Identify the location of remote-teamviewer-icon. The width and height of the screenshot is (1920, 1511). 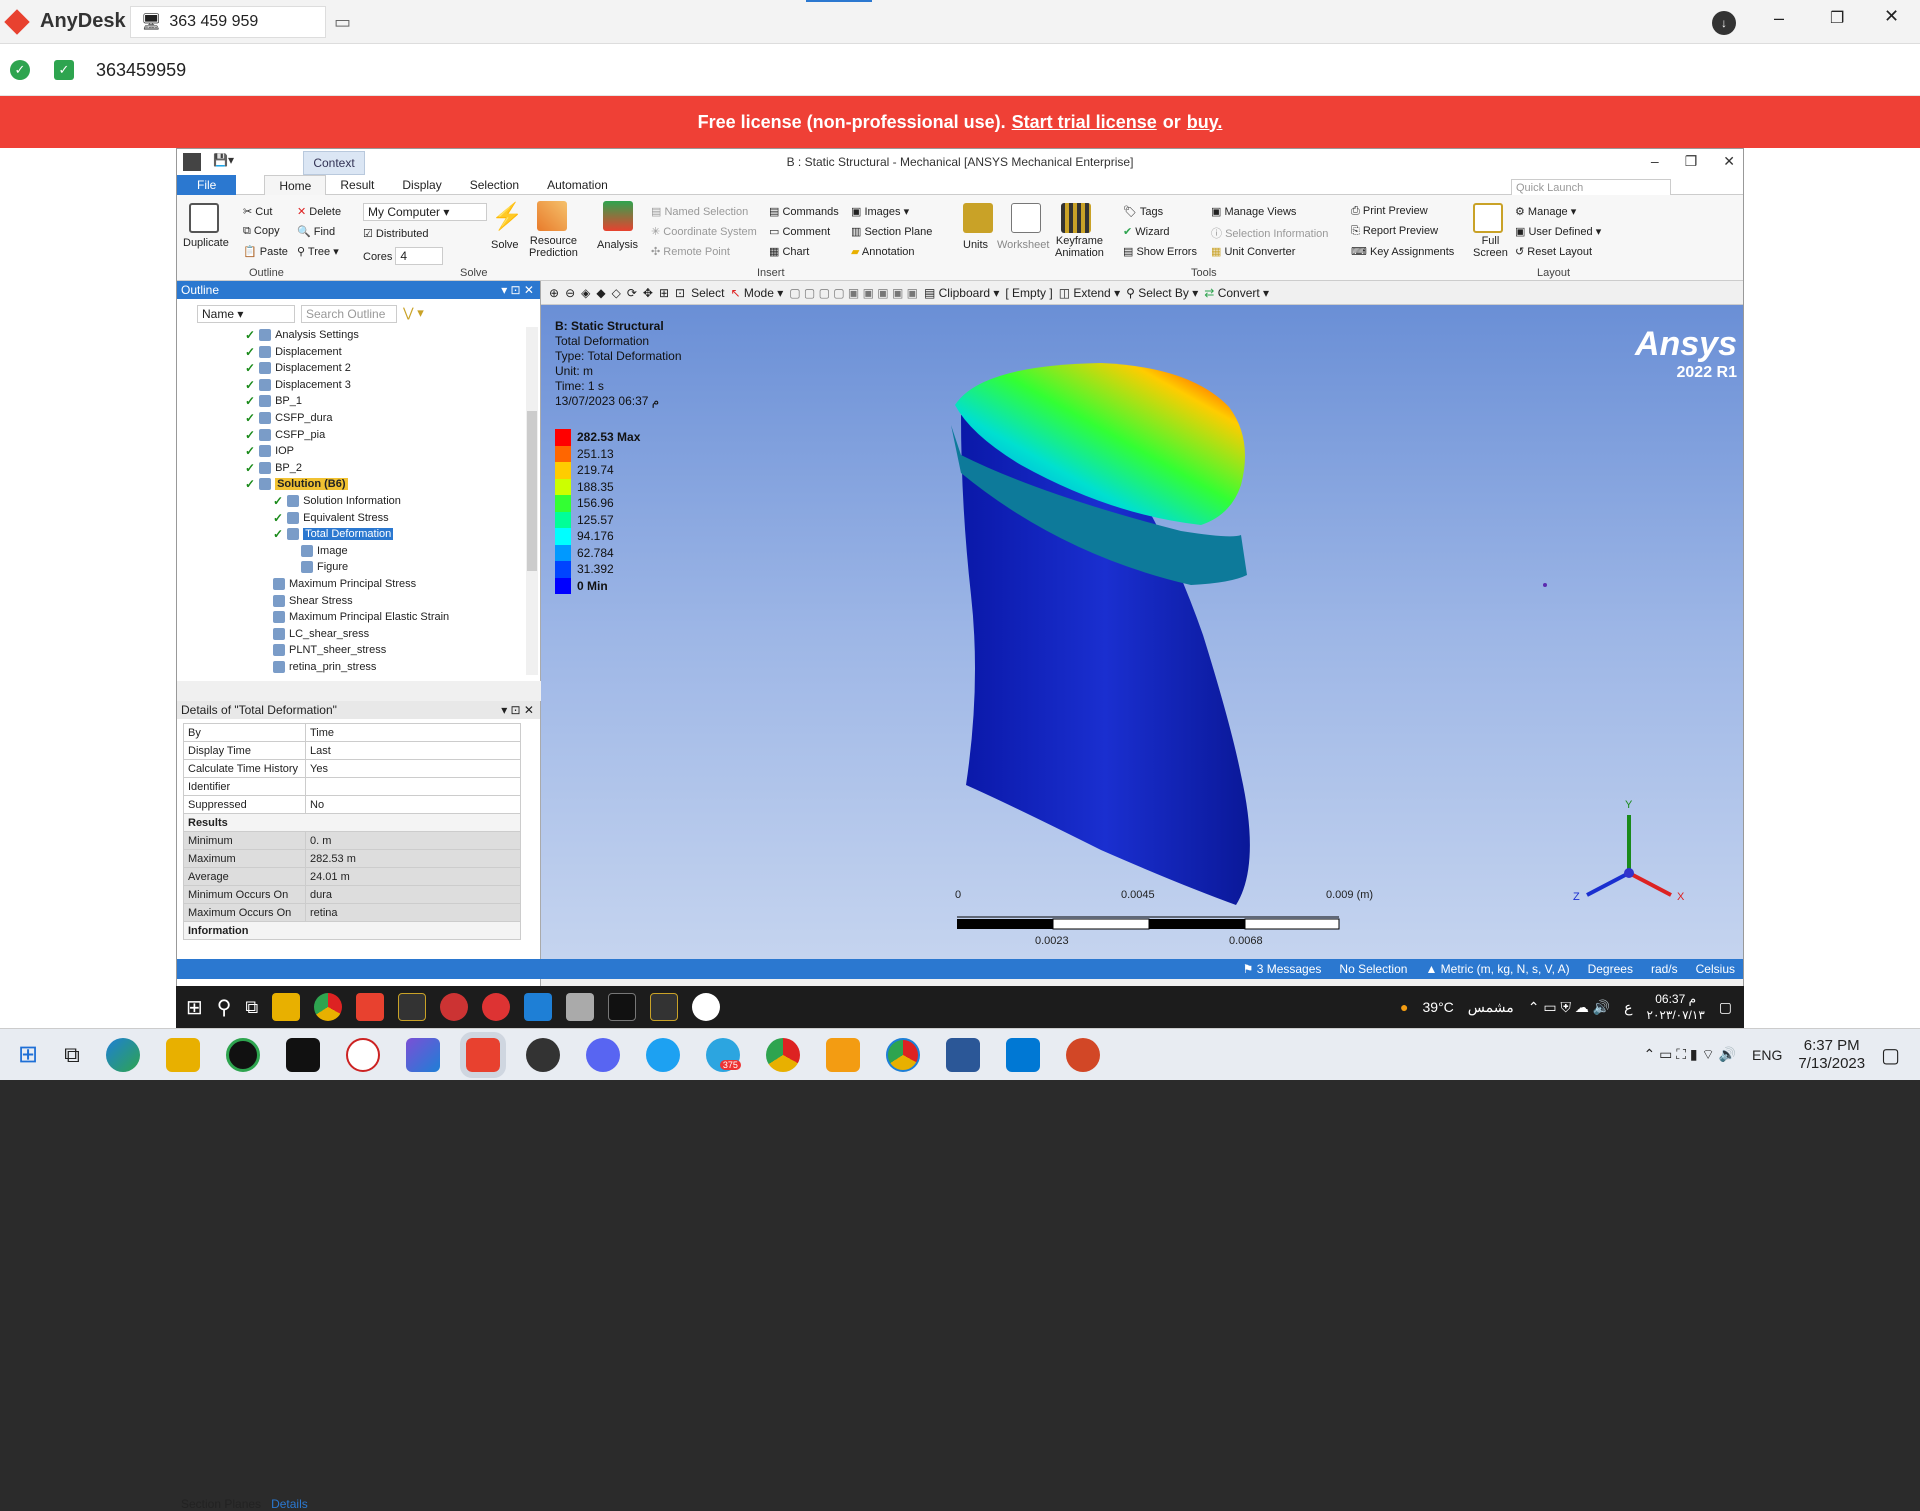
(706, 1007).